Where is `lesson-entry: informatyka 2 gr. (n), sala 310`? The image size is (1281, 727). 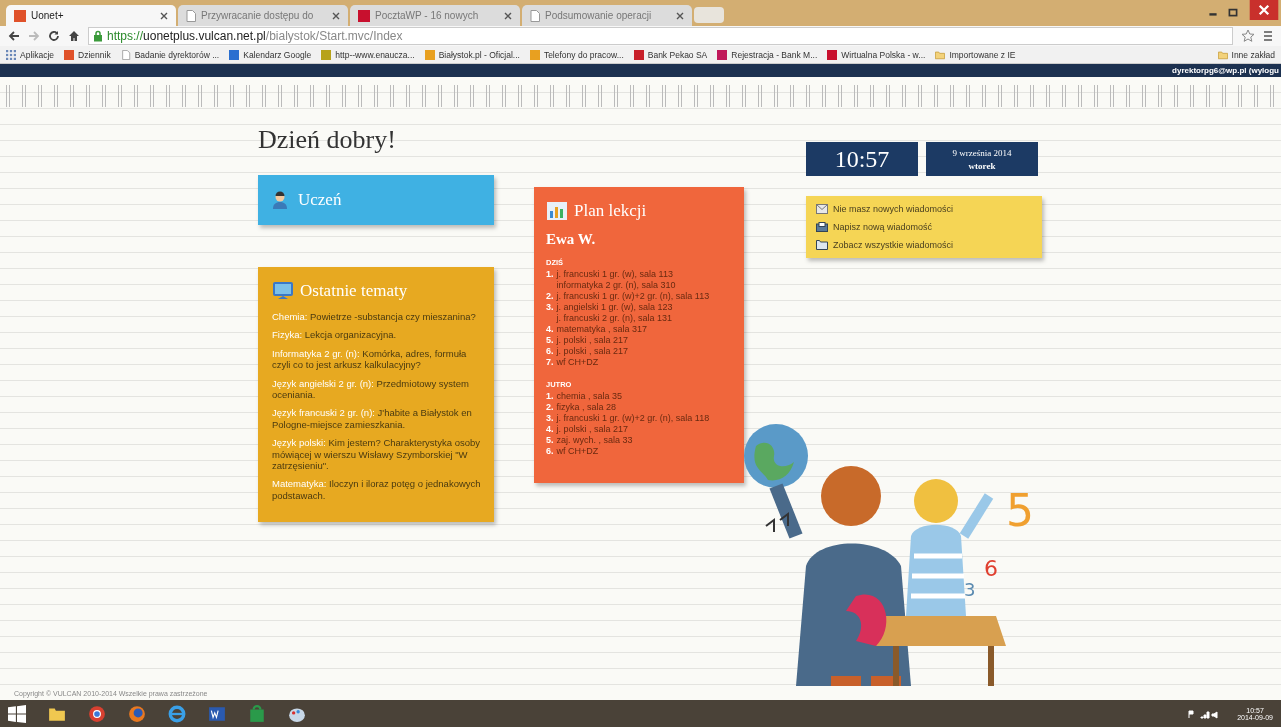 lesson-entry: informatyka 2 gr. (n), sala 310 is located at coordinates (616, 285).